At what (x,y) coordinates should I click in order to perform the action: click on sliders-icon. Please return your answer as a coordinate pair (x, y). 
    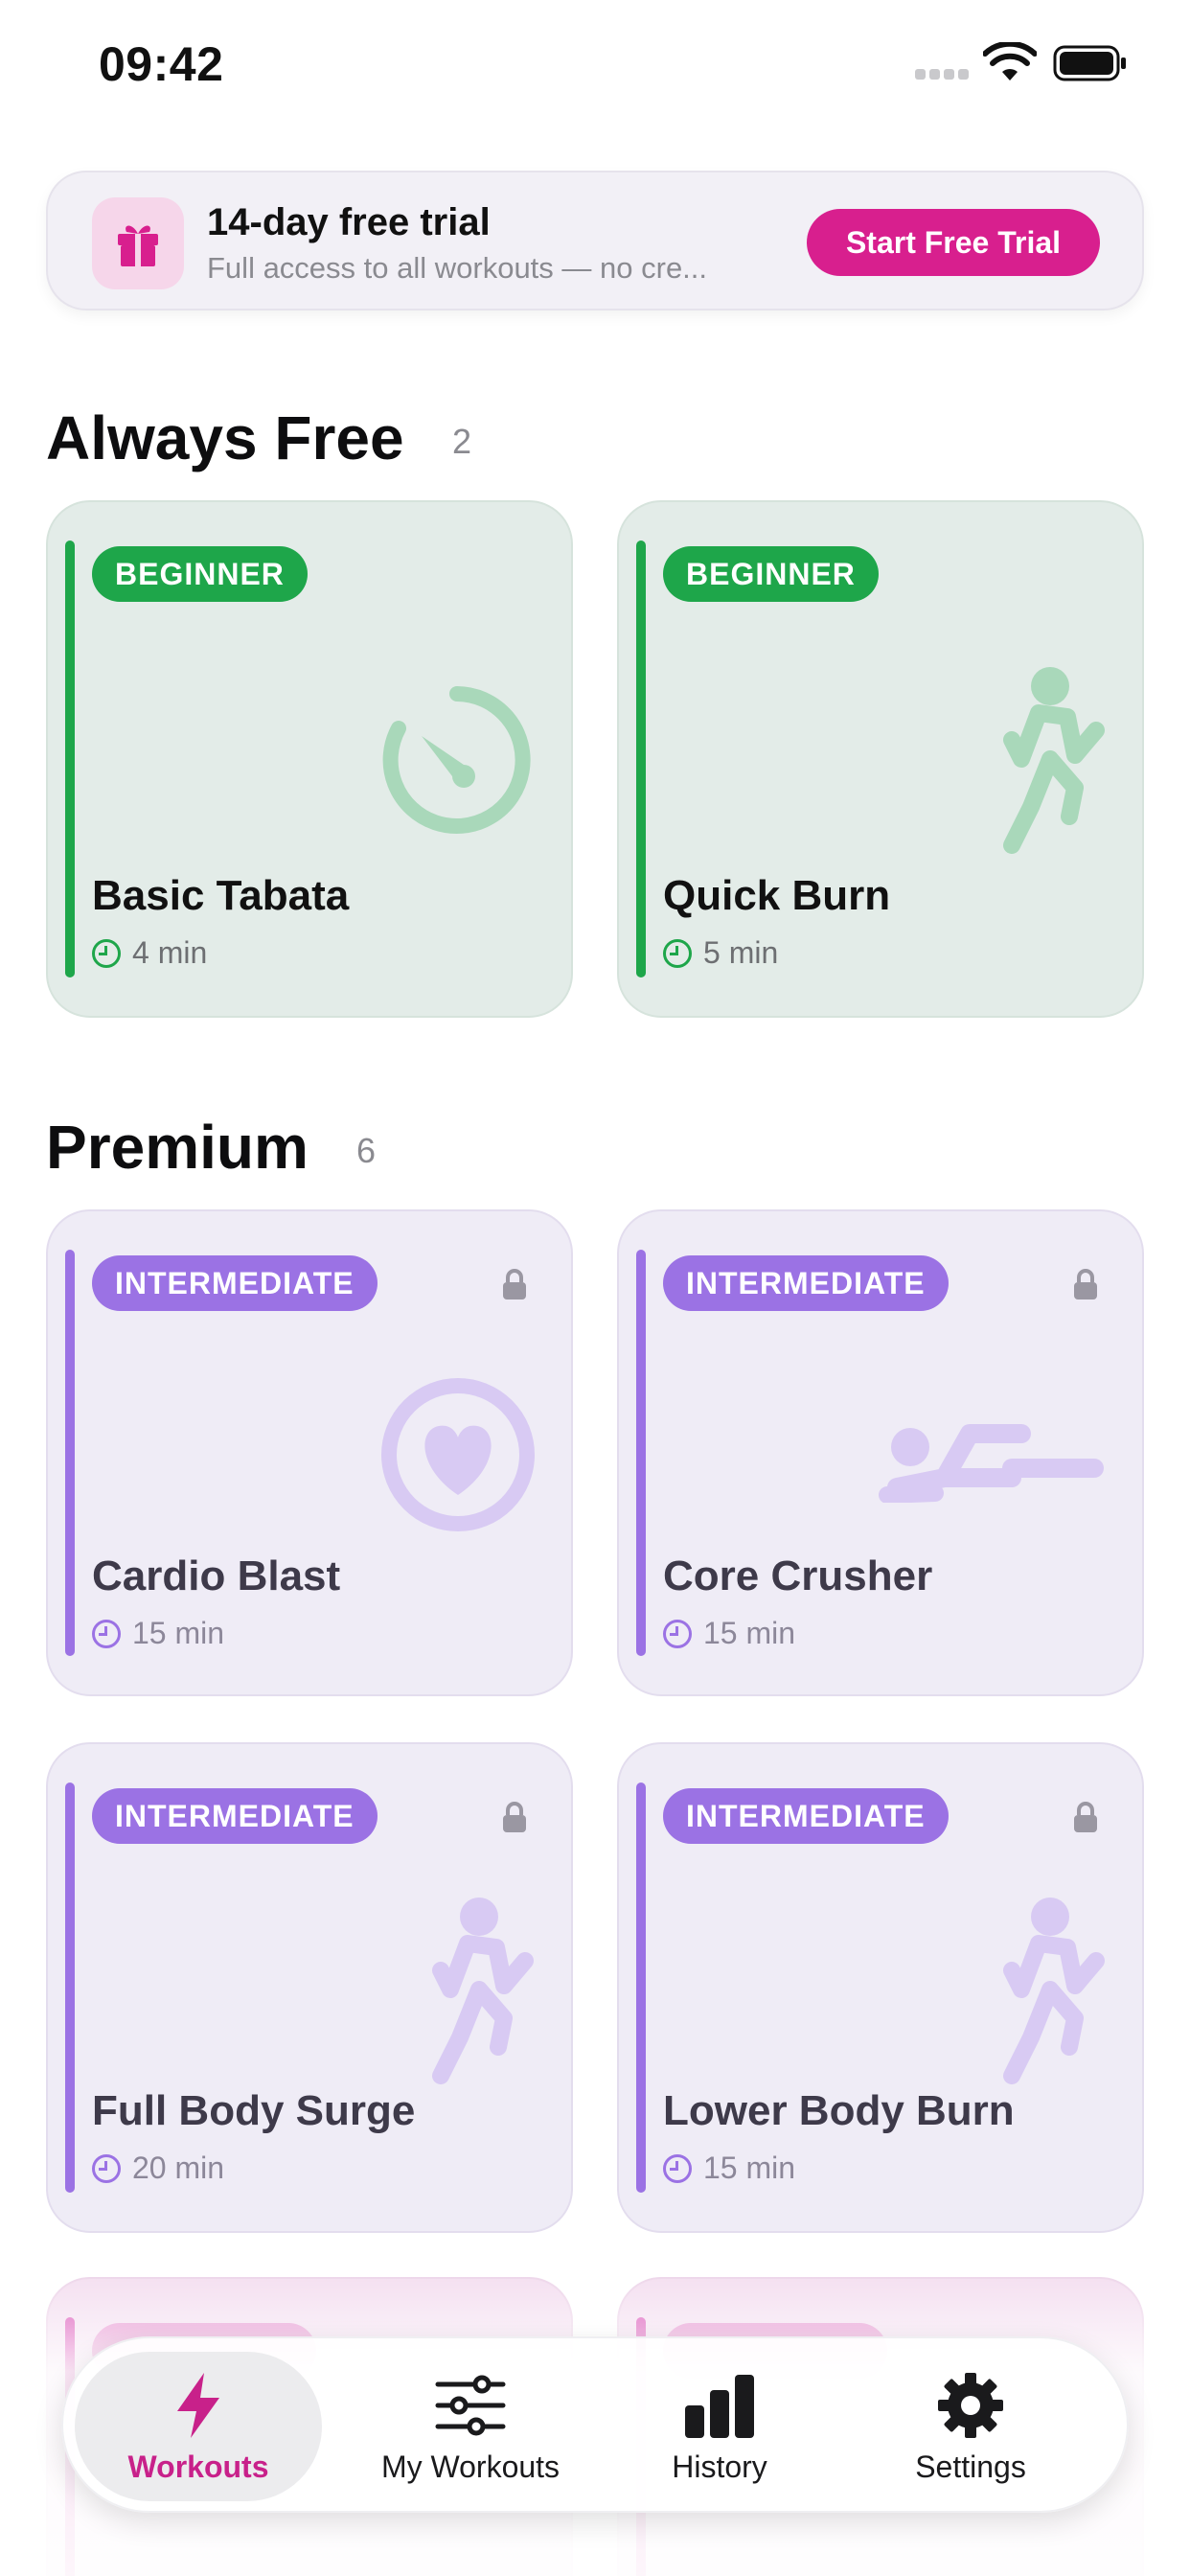
    Looking at the image, I should click on (471, 2405).